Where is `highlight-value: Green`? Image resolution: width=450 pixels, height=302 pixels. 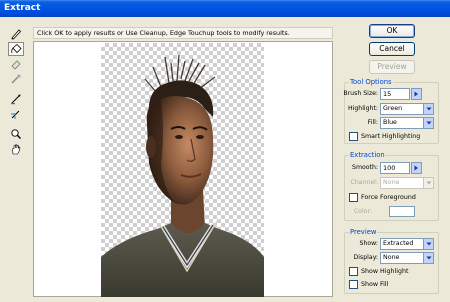
highlight-value: Green is located at coordinates (393, 108).